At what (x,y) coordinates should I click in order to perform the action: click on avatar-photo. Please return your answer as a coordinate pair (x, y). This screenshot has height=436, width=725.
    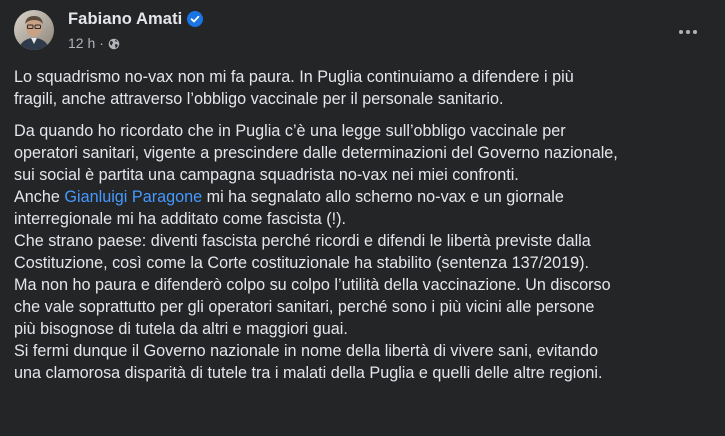
    Looking at the image, I should click on (34, 30).